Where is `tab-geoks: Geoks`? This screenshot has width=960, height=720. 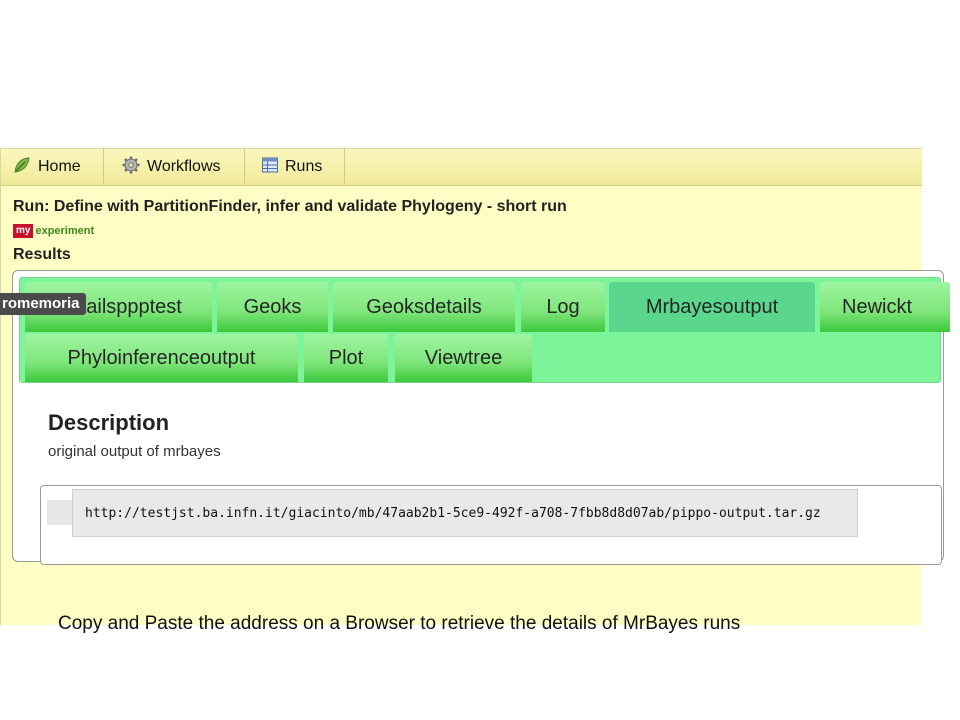 tab-geoks: Geoks is located at coordinates (272, 307).